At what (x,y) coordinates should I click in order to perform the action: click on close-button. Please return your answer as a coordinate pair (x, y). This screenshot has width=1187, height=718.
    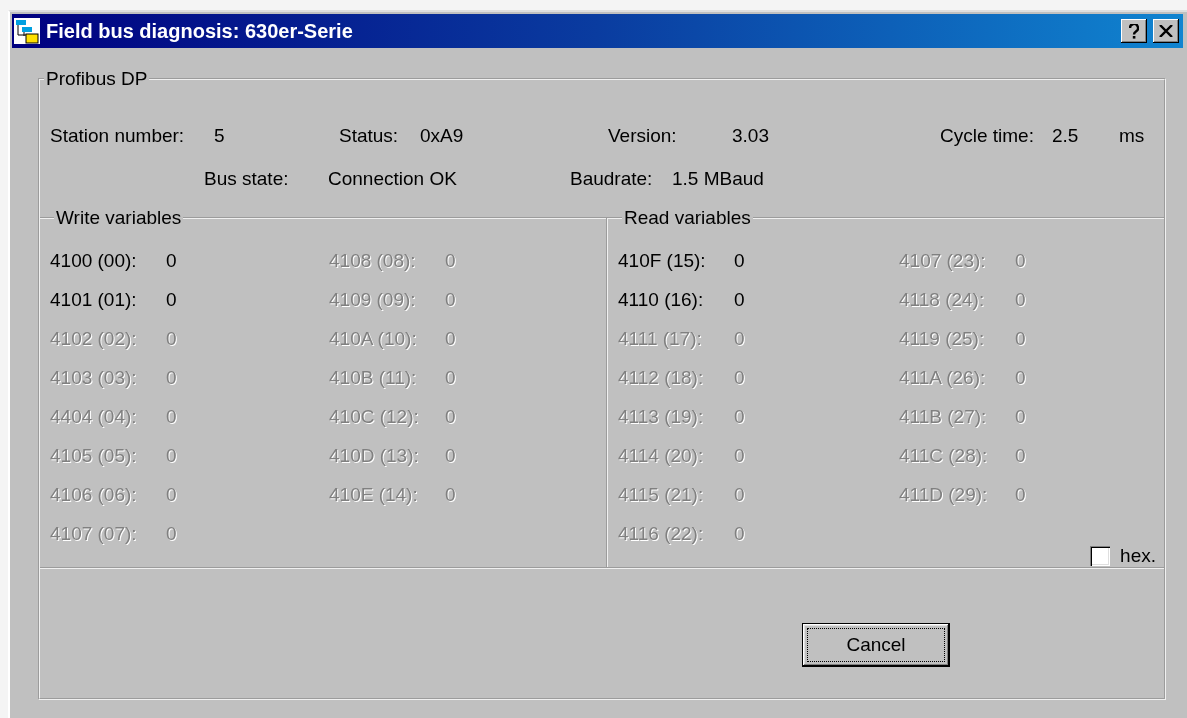
    Looking at the image, I should click on (1166, 31).